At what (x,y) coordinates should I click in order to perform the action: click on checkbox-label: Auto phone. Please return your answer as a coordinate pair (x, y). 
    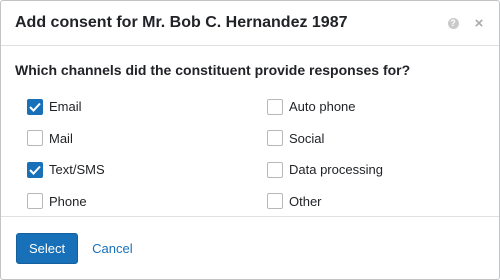
    Looking at the image, I should click on (322, 107).